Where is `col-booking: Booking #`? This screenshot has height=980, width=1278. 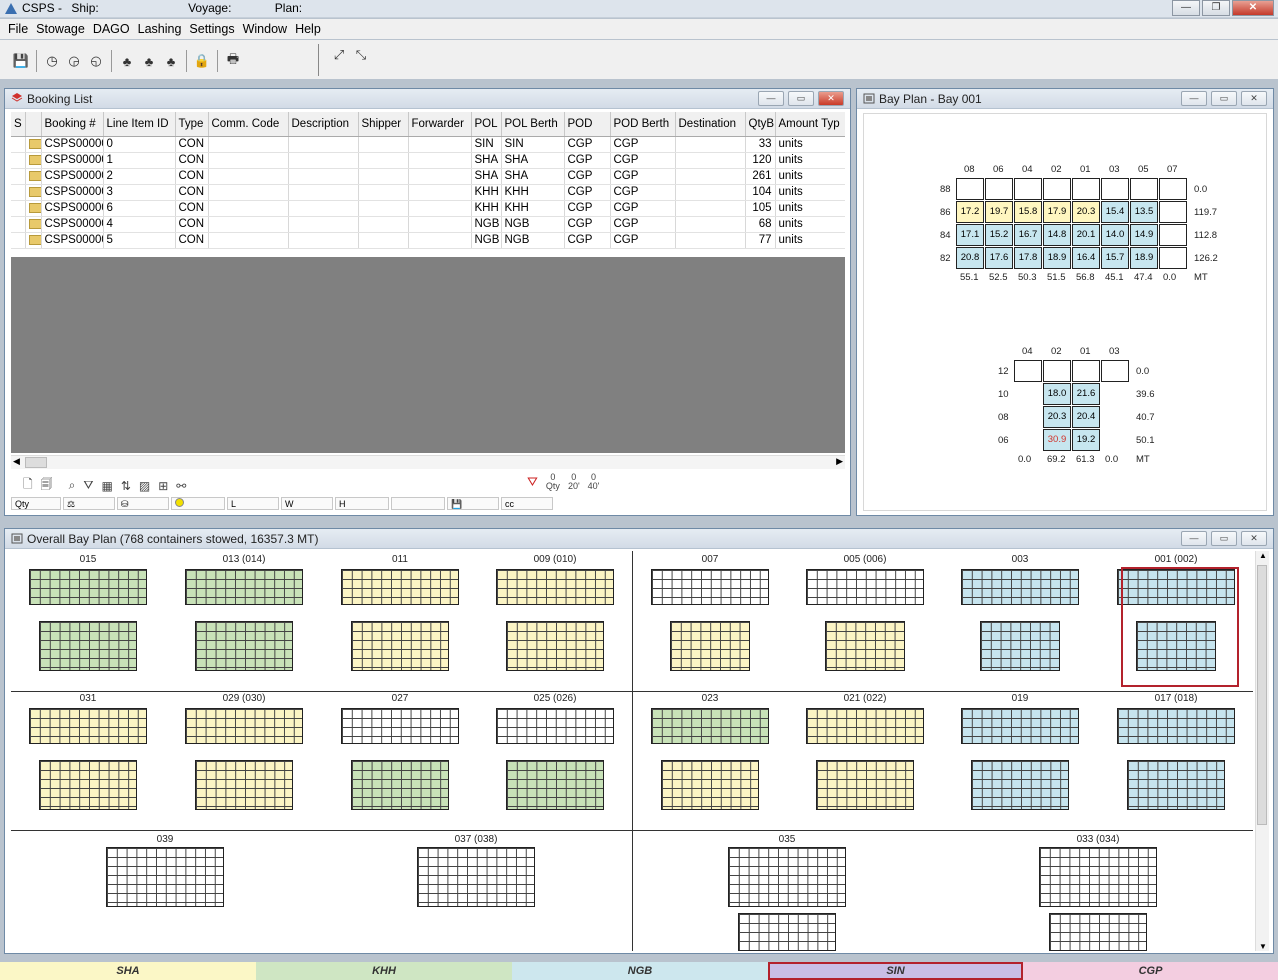
col-booking: Booking # is located at coordinates (72, 124).